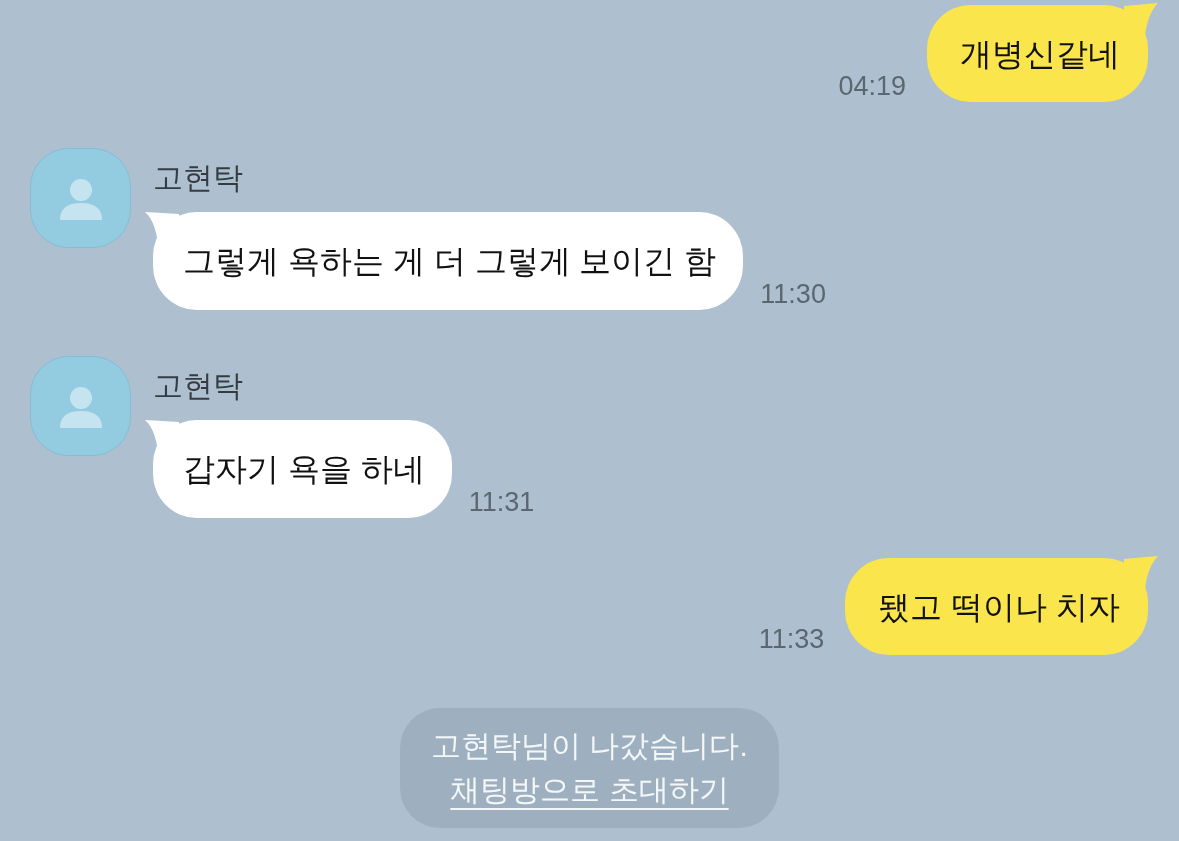  What do you see at coordinates (589, 790) in the screenshot?
I see `invite-link: 채팅방으로 초대하기` at bounding box center [589, 790].